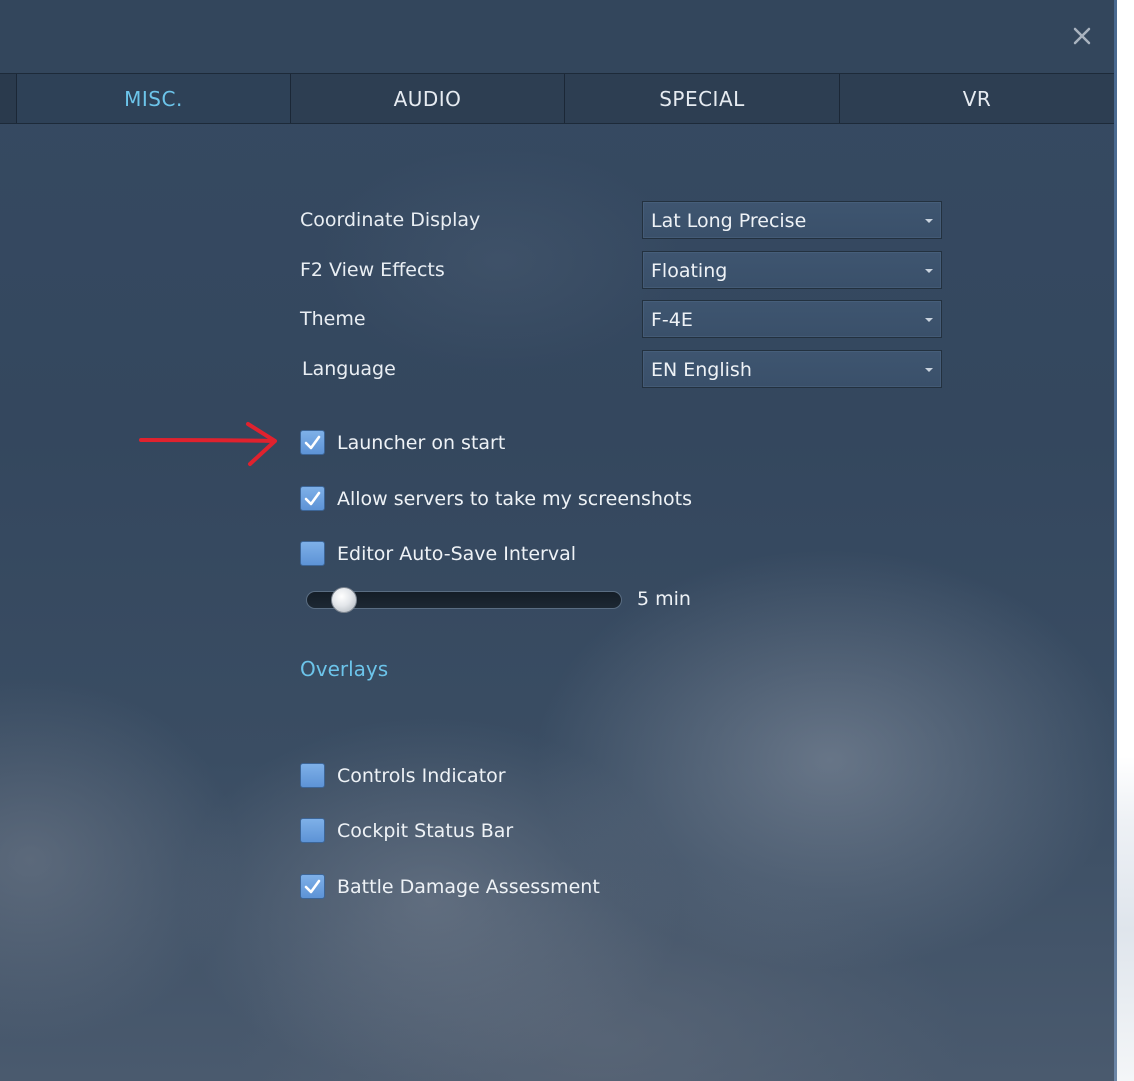  What do you see at coordinates (312, 830) in the screenshot?
I see `cockpit-status-bar-checkbox` at bounding box center [312, 830].